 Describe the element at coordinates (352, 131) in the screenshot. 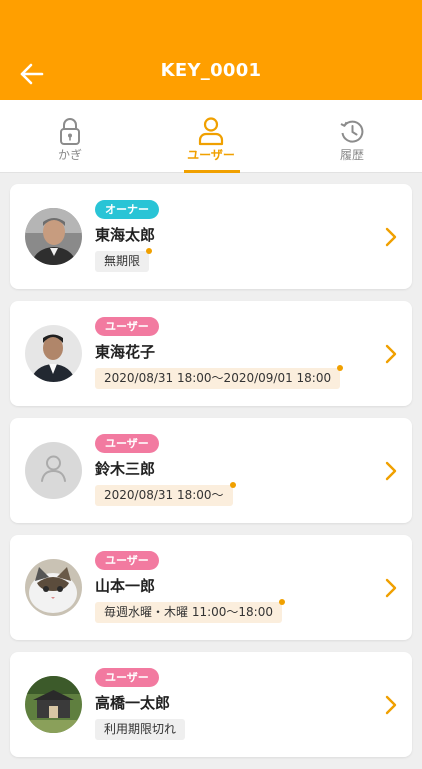

I see `history-icon` at that location.